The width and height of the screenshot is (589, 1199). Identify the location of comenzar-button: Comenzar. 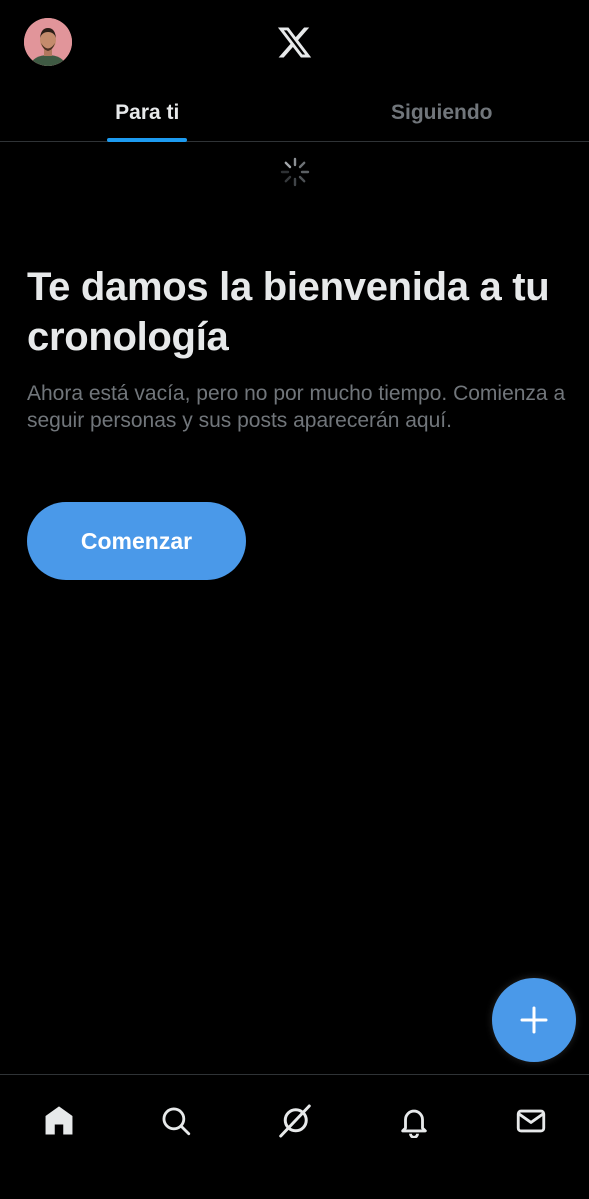
(136, 541).